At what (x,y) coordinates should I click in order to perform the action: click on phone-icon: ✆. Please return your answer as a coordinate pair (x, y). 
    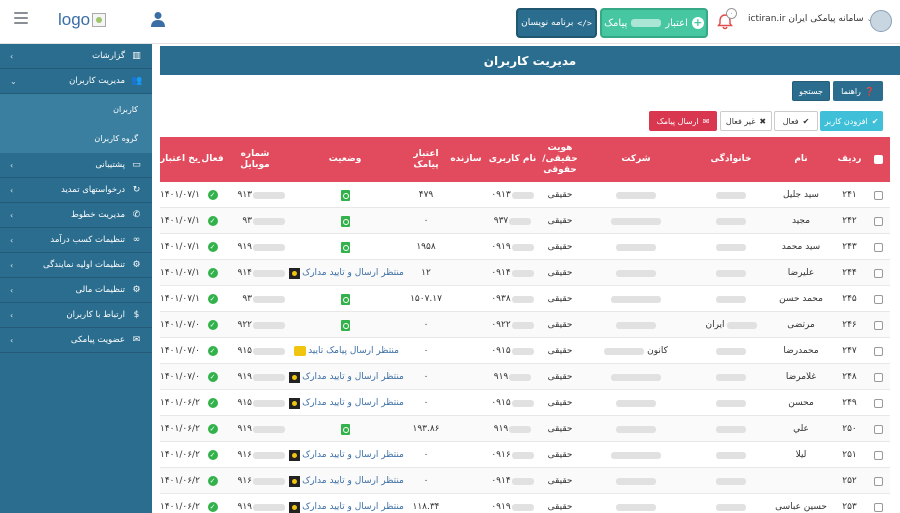
    Looking at the image, I should click on (136, 215).